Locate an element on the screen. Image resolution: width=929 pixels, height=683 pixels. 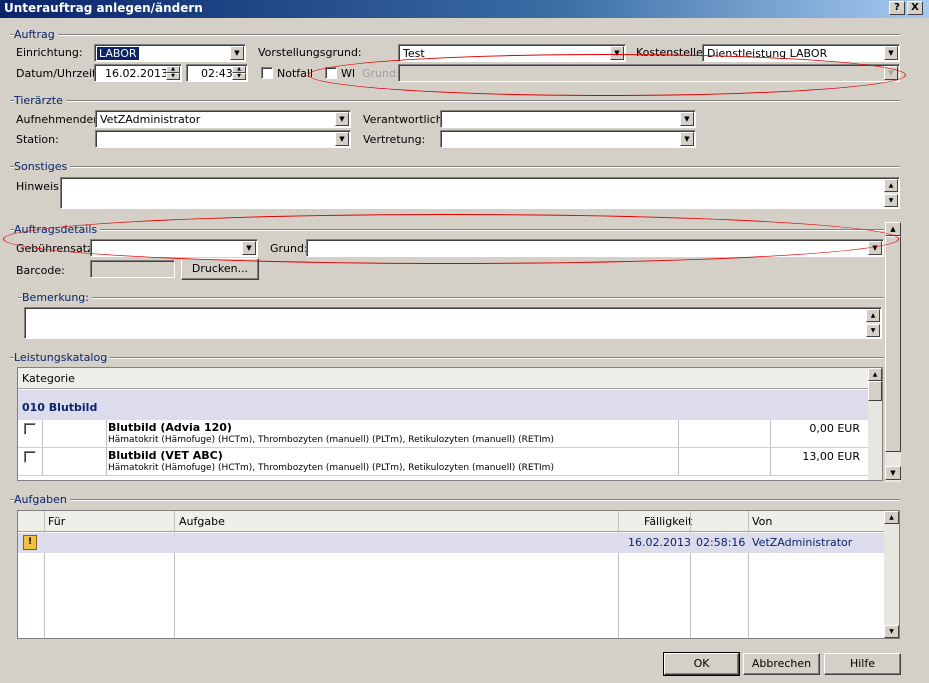
bemerkung-textarea: ▲ ▼ is located at coordinates (453, 323).